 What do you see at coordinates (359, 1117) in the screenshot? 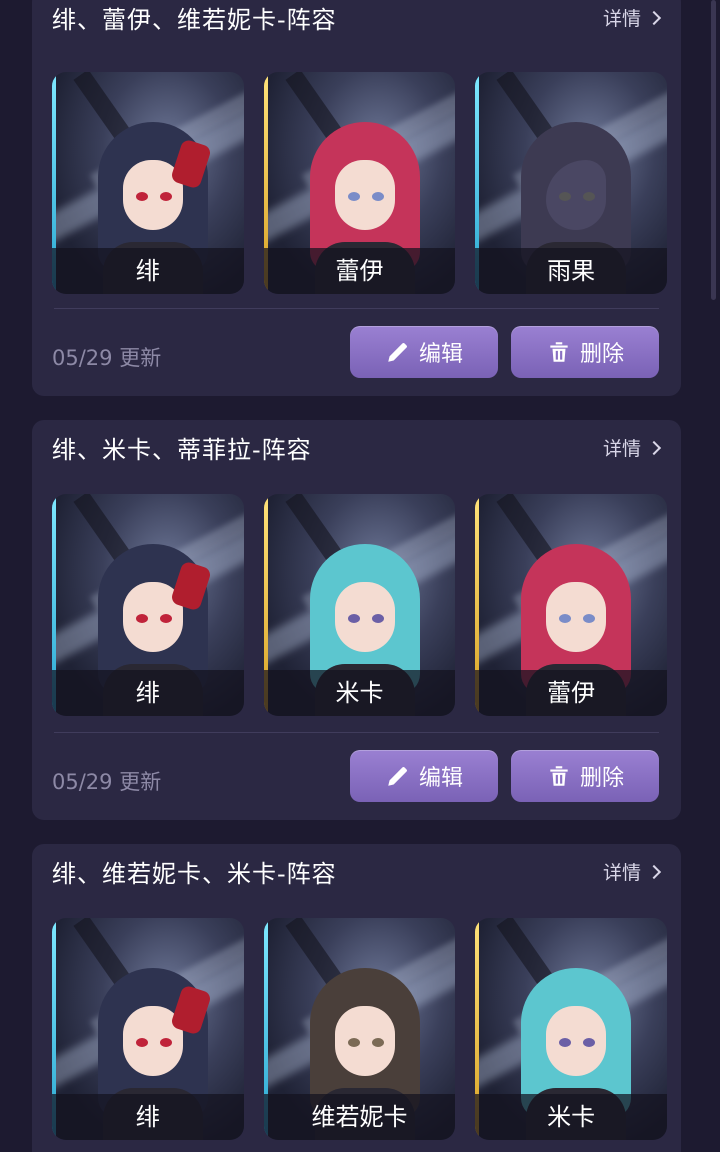
I see `character-name: 维若妮卡` at bounding box center [359, 1117].